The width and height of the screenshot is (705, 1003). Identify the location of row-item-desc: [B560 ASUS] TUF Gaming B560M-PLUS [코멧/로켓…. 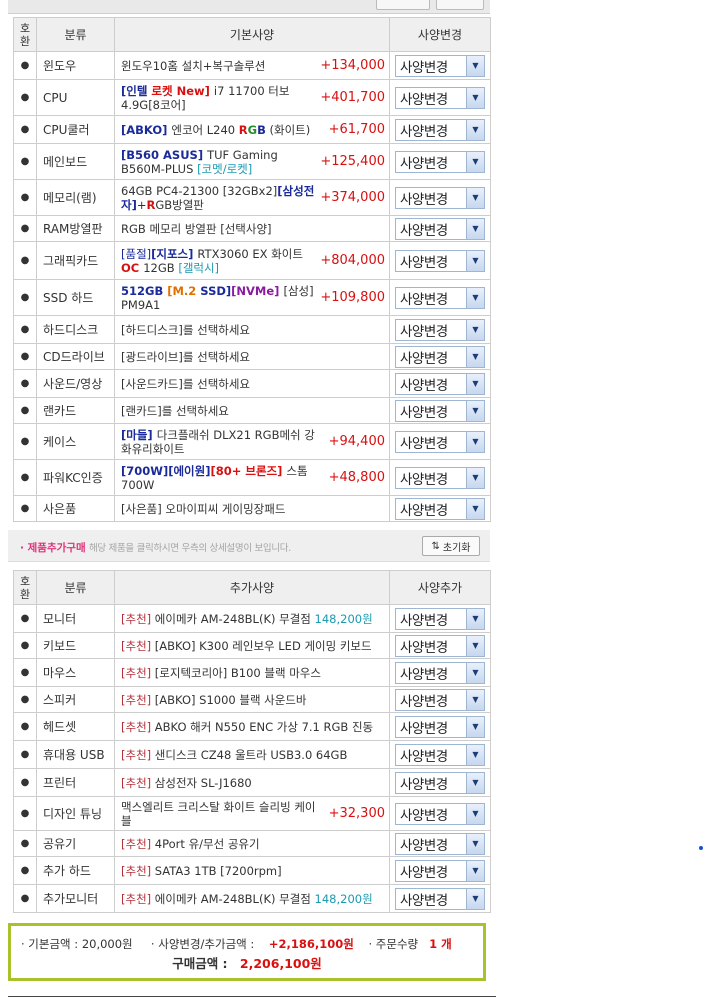
(218, 162).